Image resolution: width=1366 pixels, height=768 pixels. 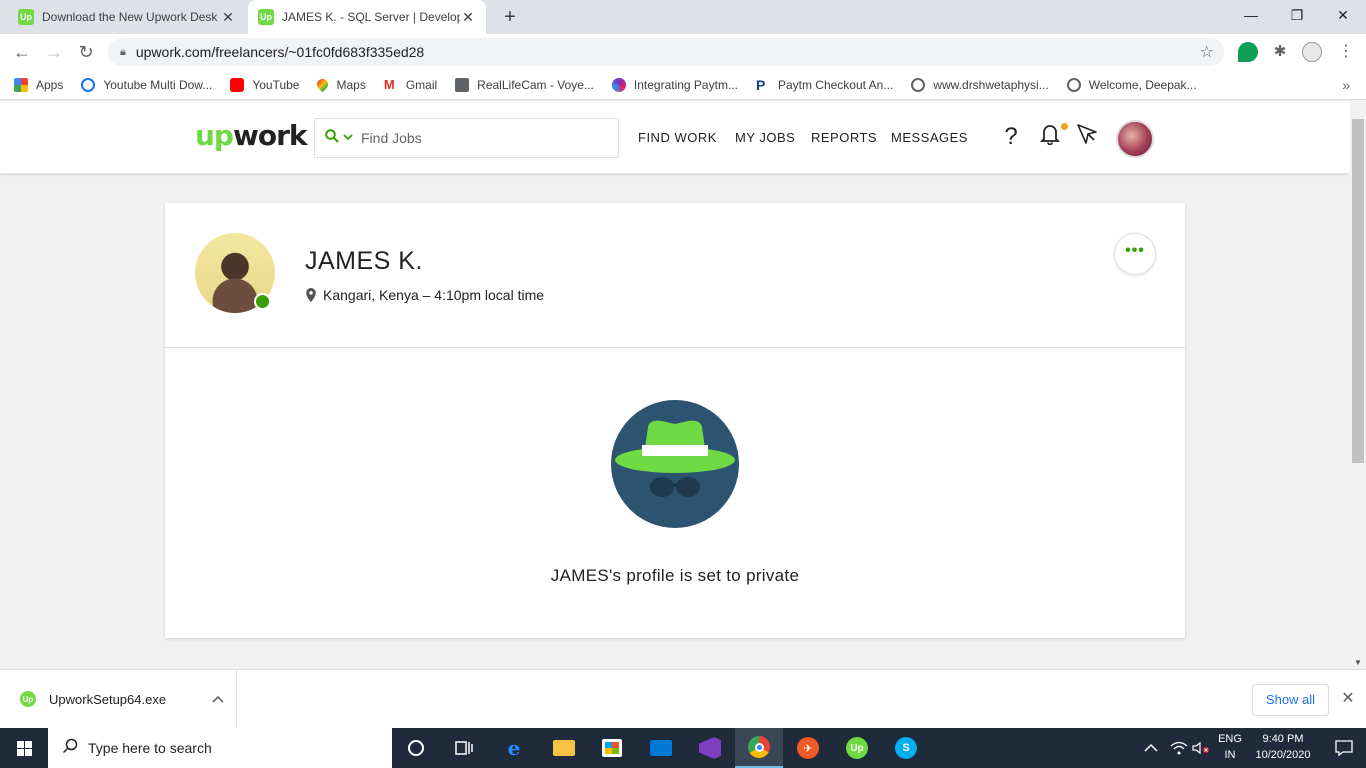 I want to click on tab-title: Download the New Upwork Desk, so click(x=130, y=17).